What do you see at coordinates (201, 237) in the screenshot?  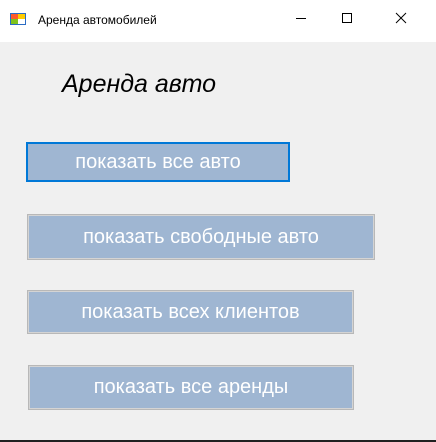 I see `show-free-cars-button: показать свободные авто` at bounding box center [201, 237].